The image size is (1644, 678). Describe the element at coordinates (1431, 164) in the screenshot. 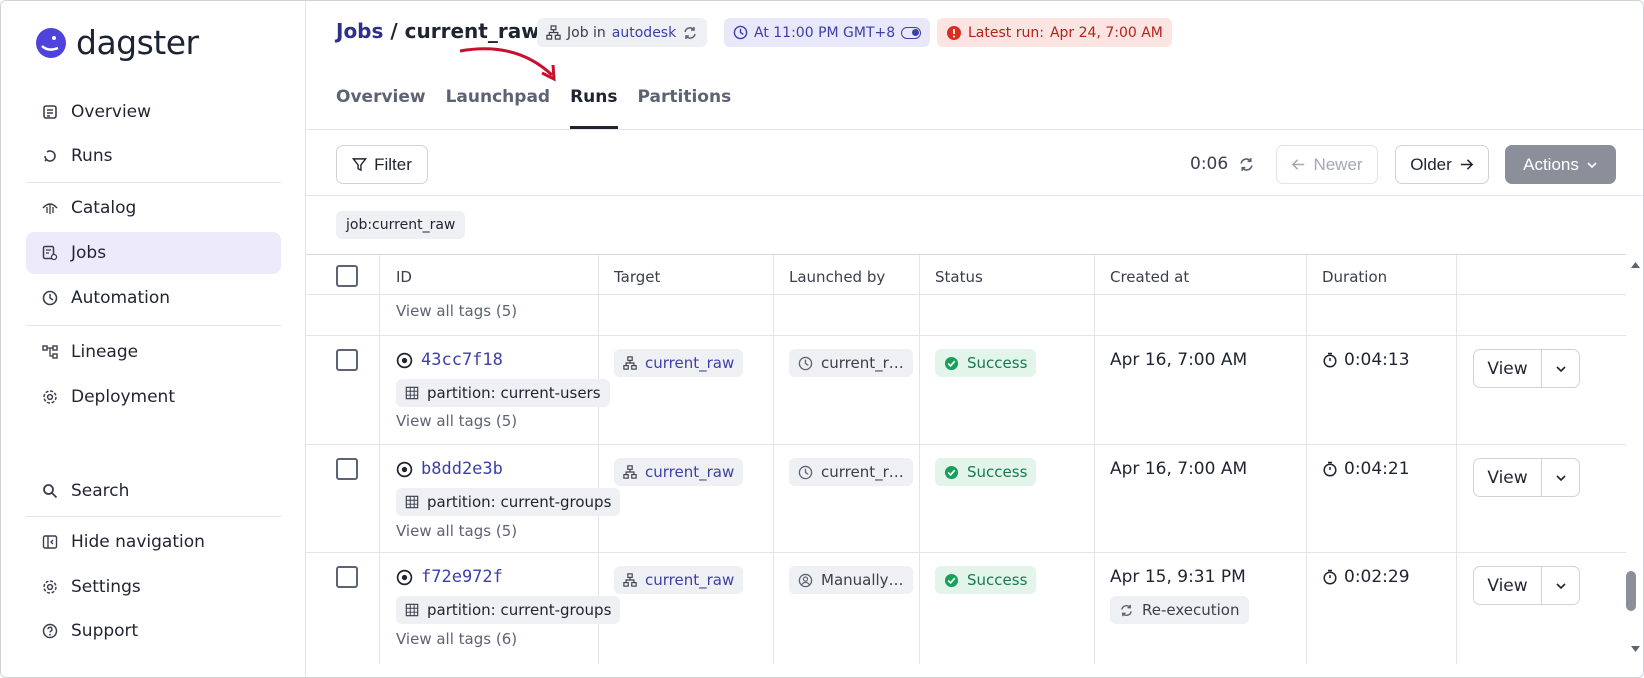

I see `older-label: Older` at that location.